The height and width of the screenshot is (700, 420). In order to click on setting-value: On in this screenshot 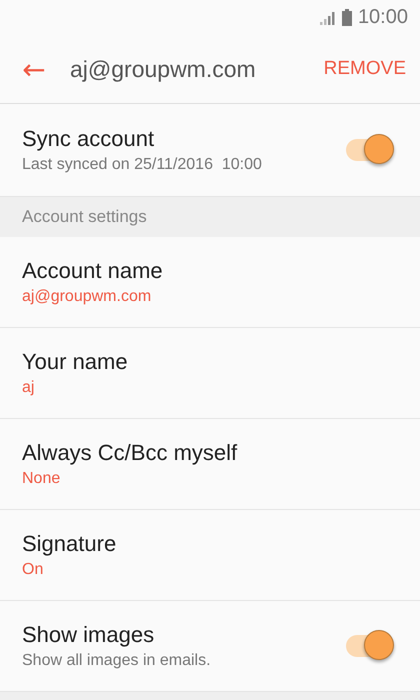, I will do `click(33, 570)`.